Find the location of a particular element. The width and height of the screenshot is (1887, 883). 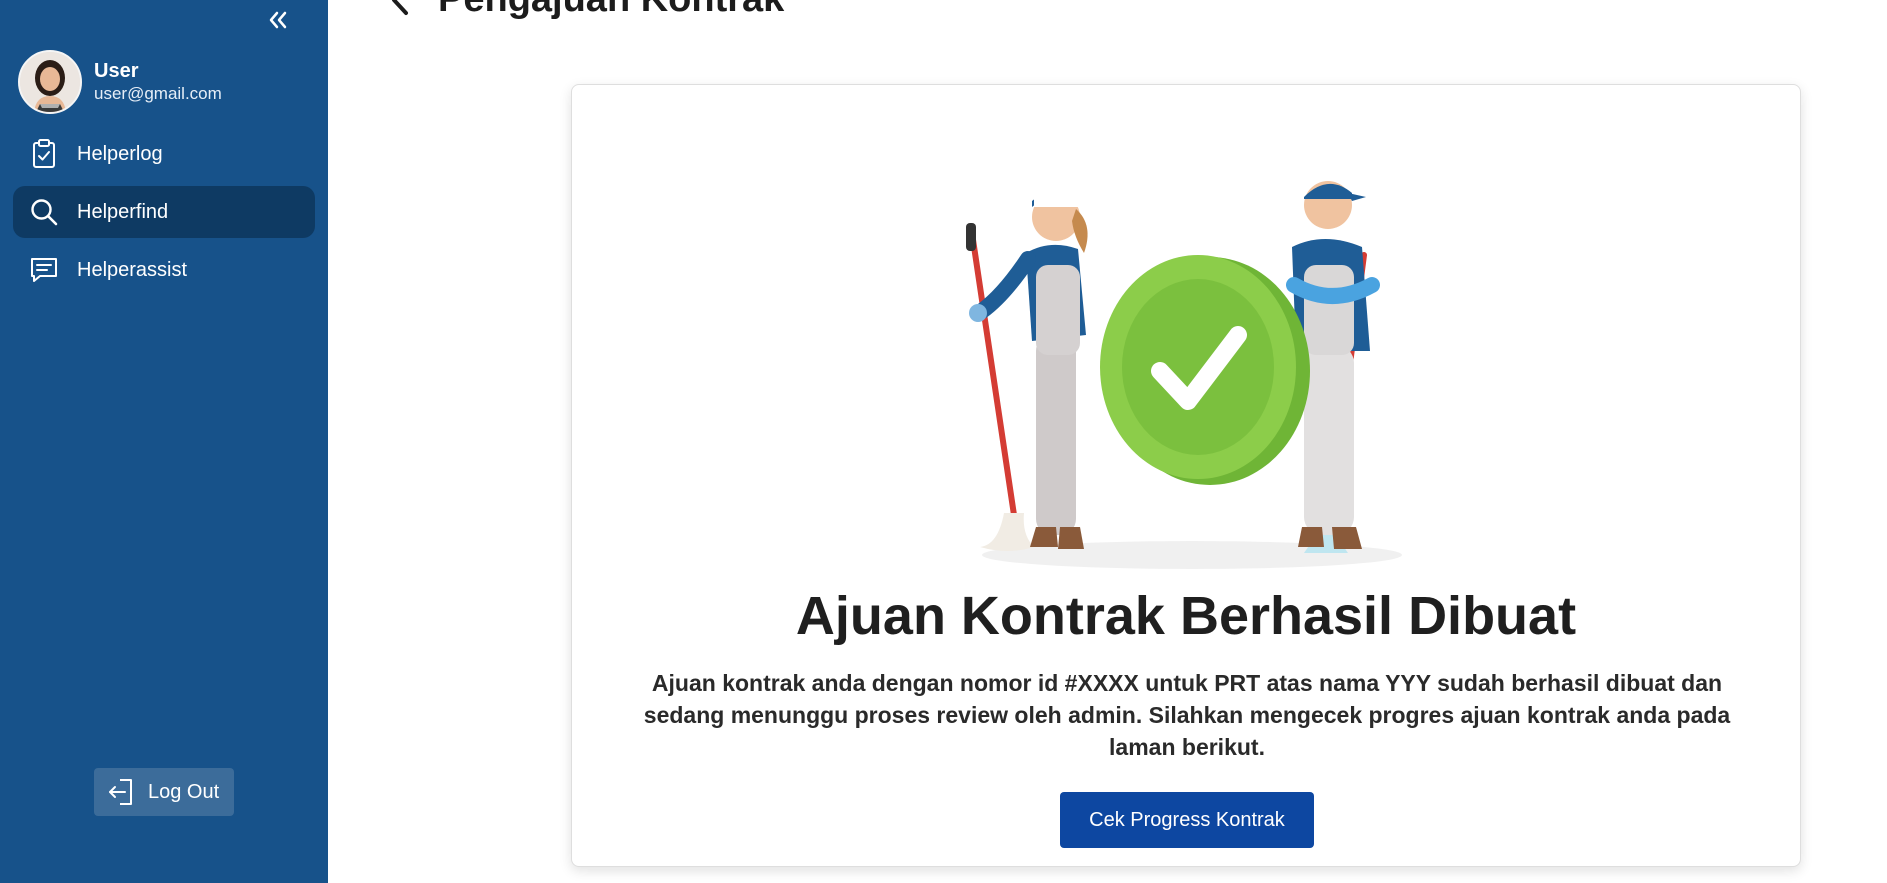

sidebar-nav: Helperlog Helperfind Helperassist is located at coordinates (164, 215).